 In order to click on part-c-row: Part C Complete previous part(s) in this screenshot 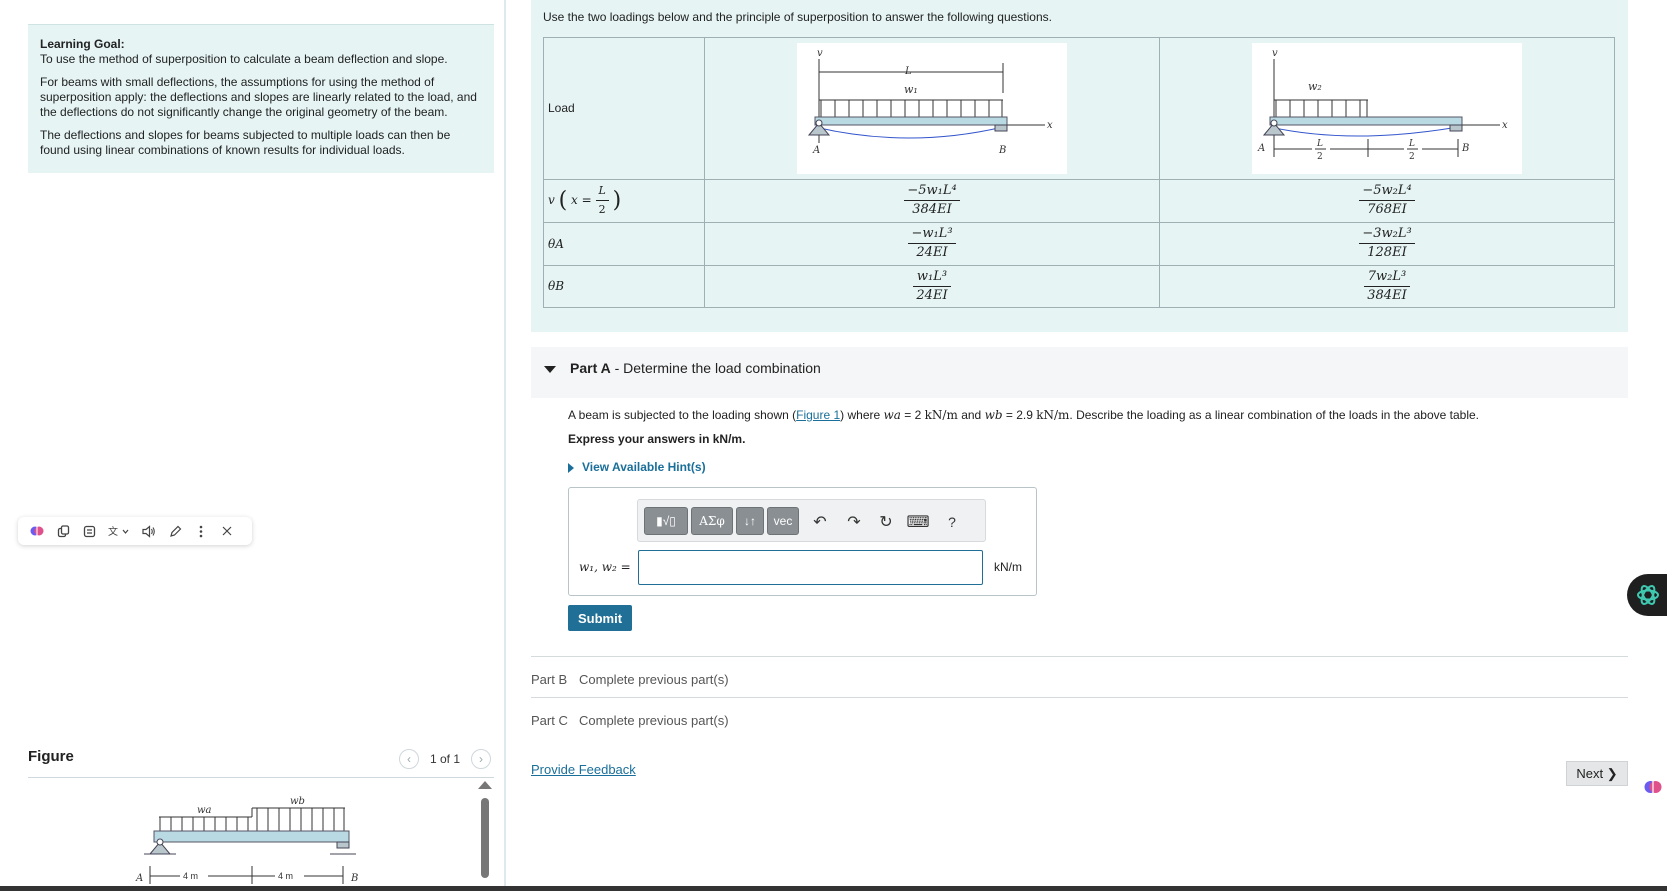, I will do `click(1079, 717)`.